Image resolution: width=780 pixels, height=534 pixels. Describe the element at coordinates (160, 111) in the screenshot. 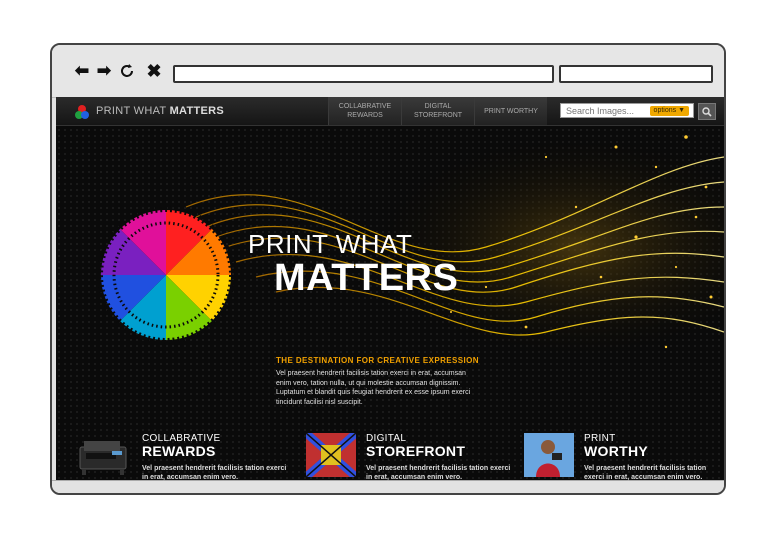

I see `brand-name: PRINT WHAT MATTERS` at that location.